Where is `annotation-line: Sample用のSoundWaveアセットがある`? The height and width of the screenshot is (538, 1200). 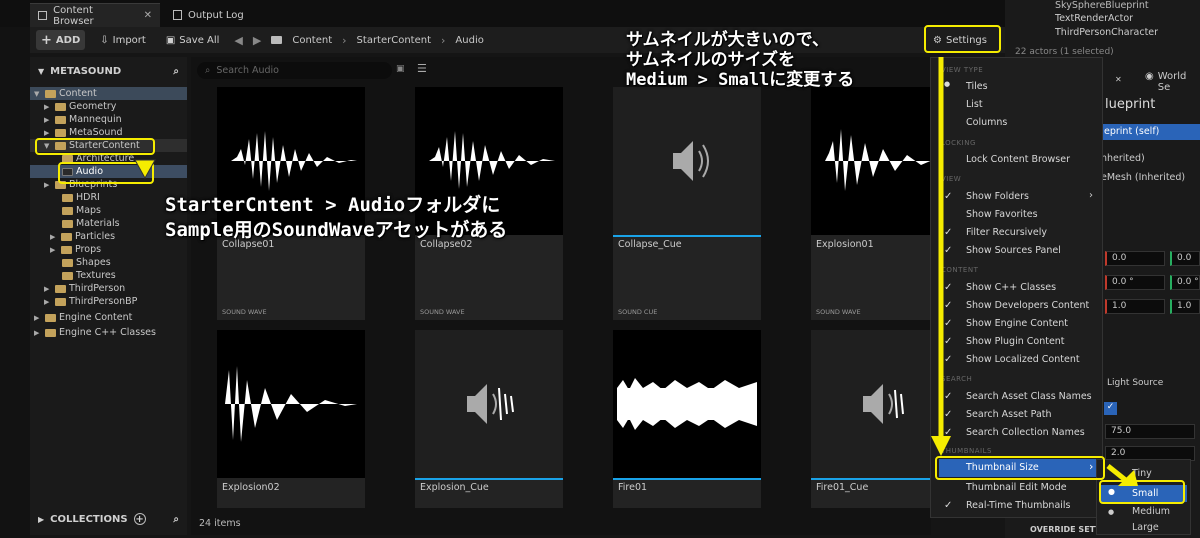
annotation-line: Sample用のSoundWaveアセットがある is located at coordinates (336, 230).